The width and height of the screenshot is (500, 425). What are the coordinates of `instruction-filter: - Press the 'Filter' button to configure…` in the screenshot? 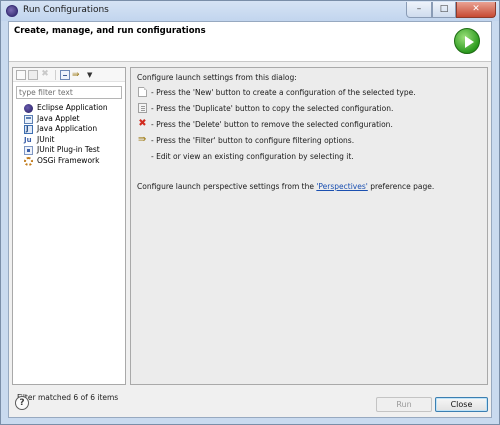 It's located at (253, 140).